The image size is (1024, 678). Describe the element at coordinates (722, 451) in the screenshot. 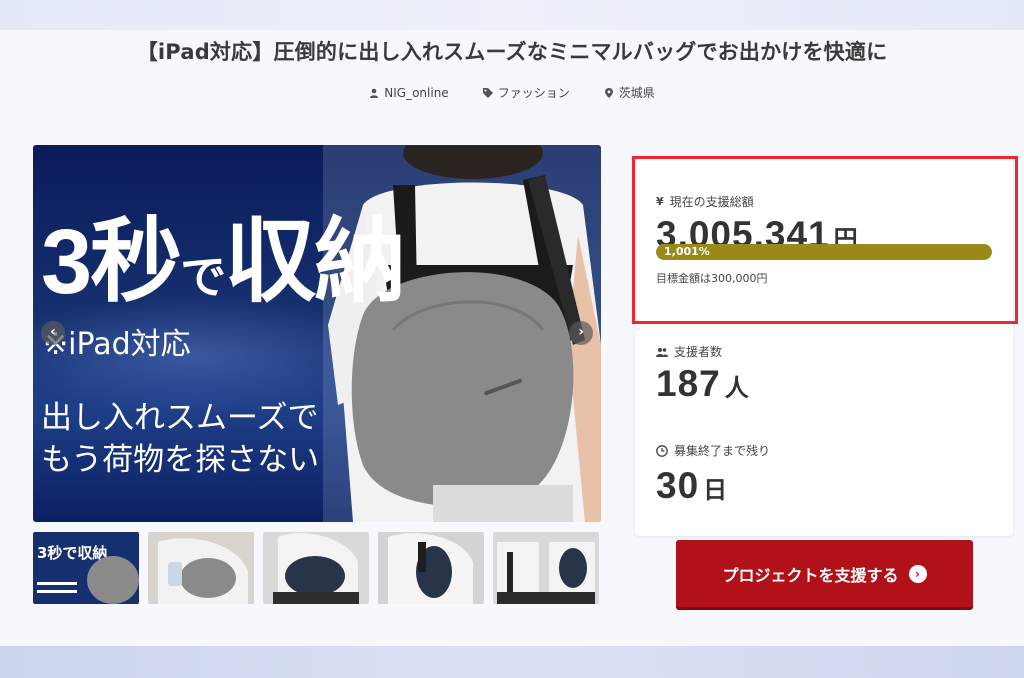

I see `remaining-label-text: 募集終了まで残り` at that location.